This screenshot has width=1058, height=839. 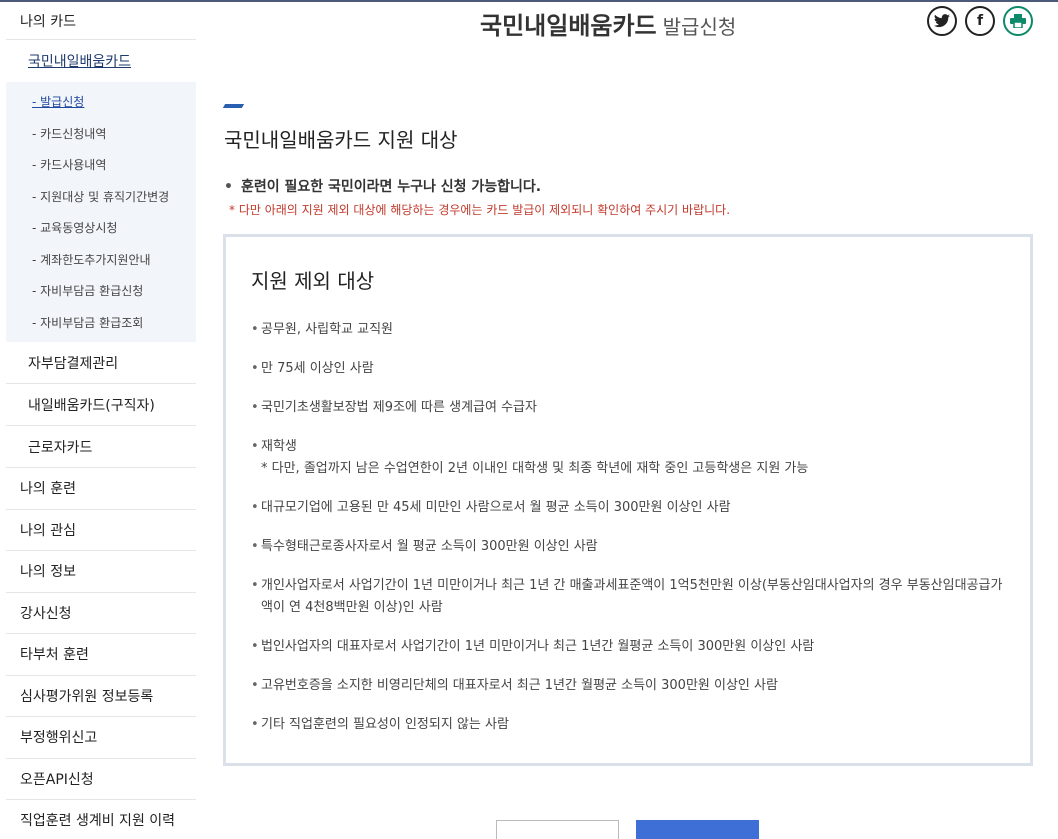 What do you see at coordinates (101, 323) in the screenshot?
I see `sidebar-subitem-refund-inquiry: - 자비부담금 환급조회` at bounding box center [101, 323].